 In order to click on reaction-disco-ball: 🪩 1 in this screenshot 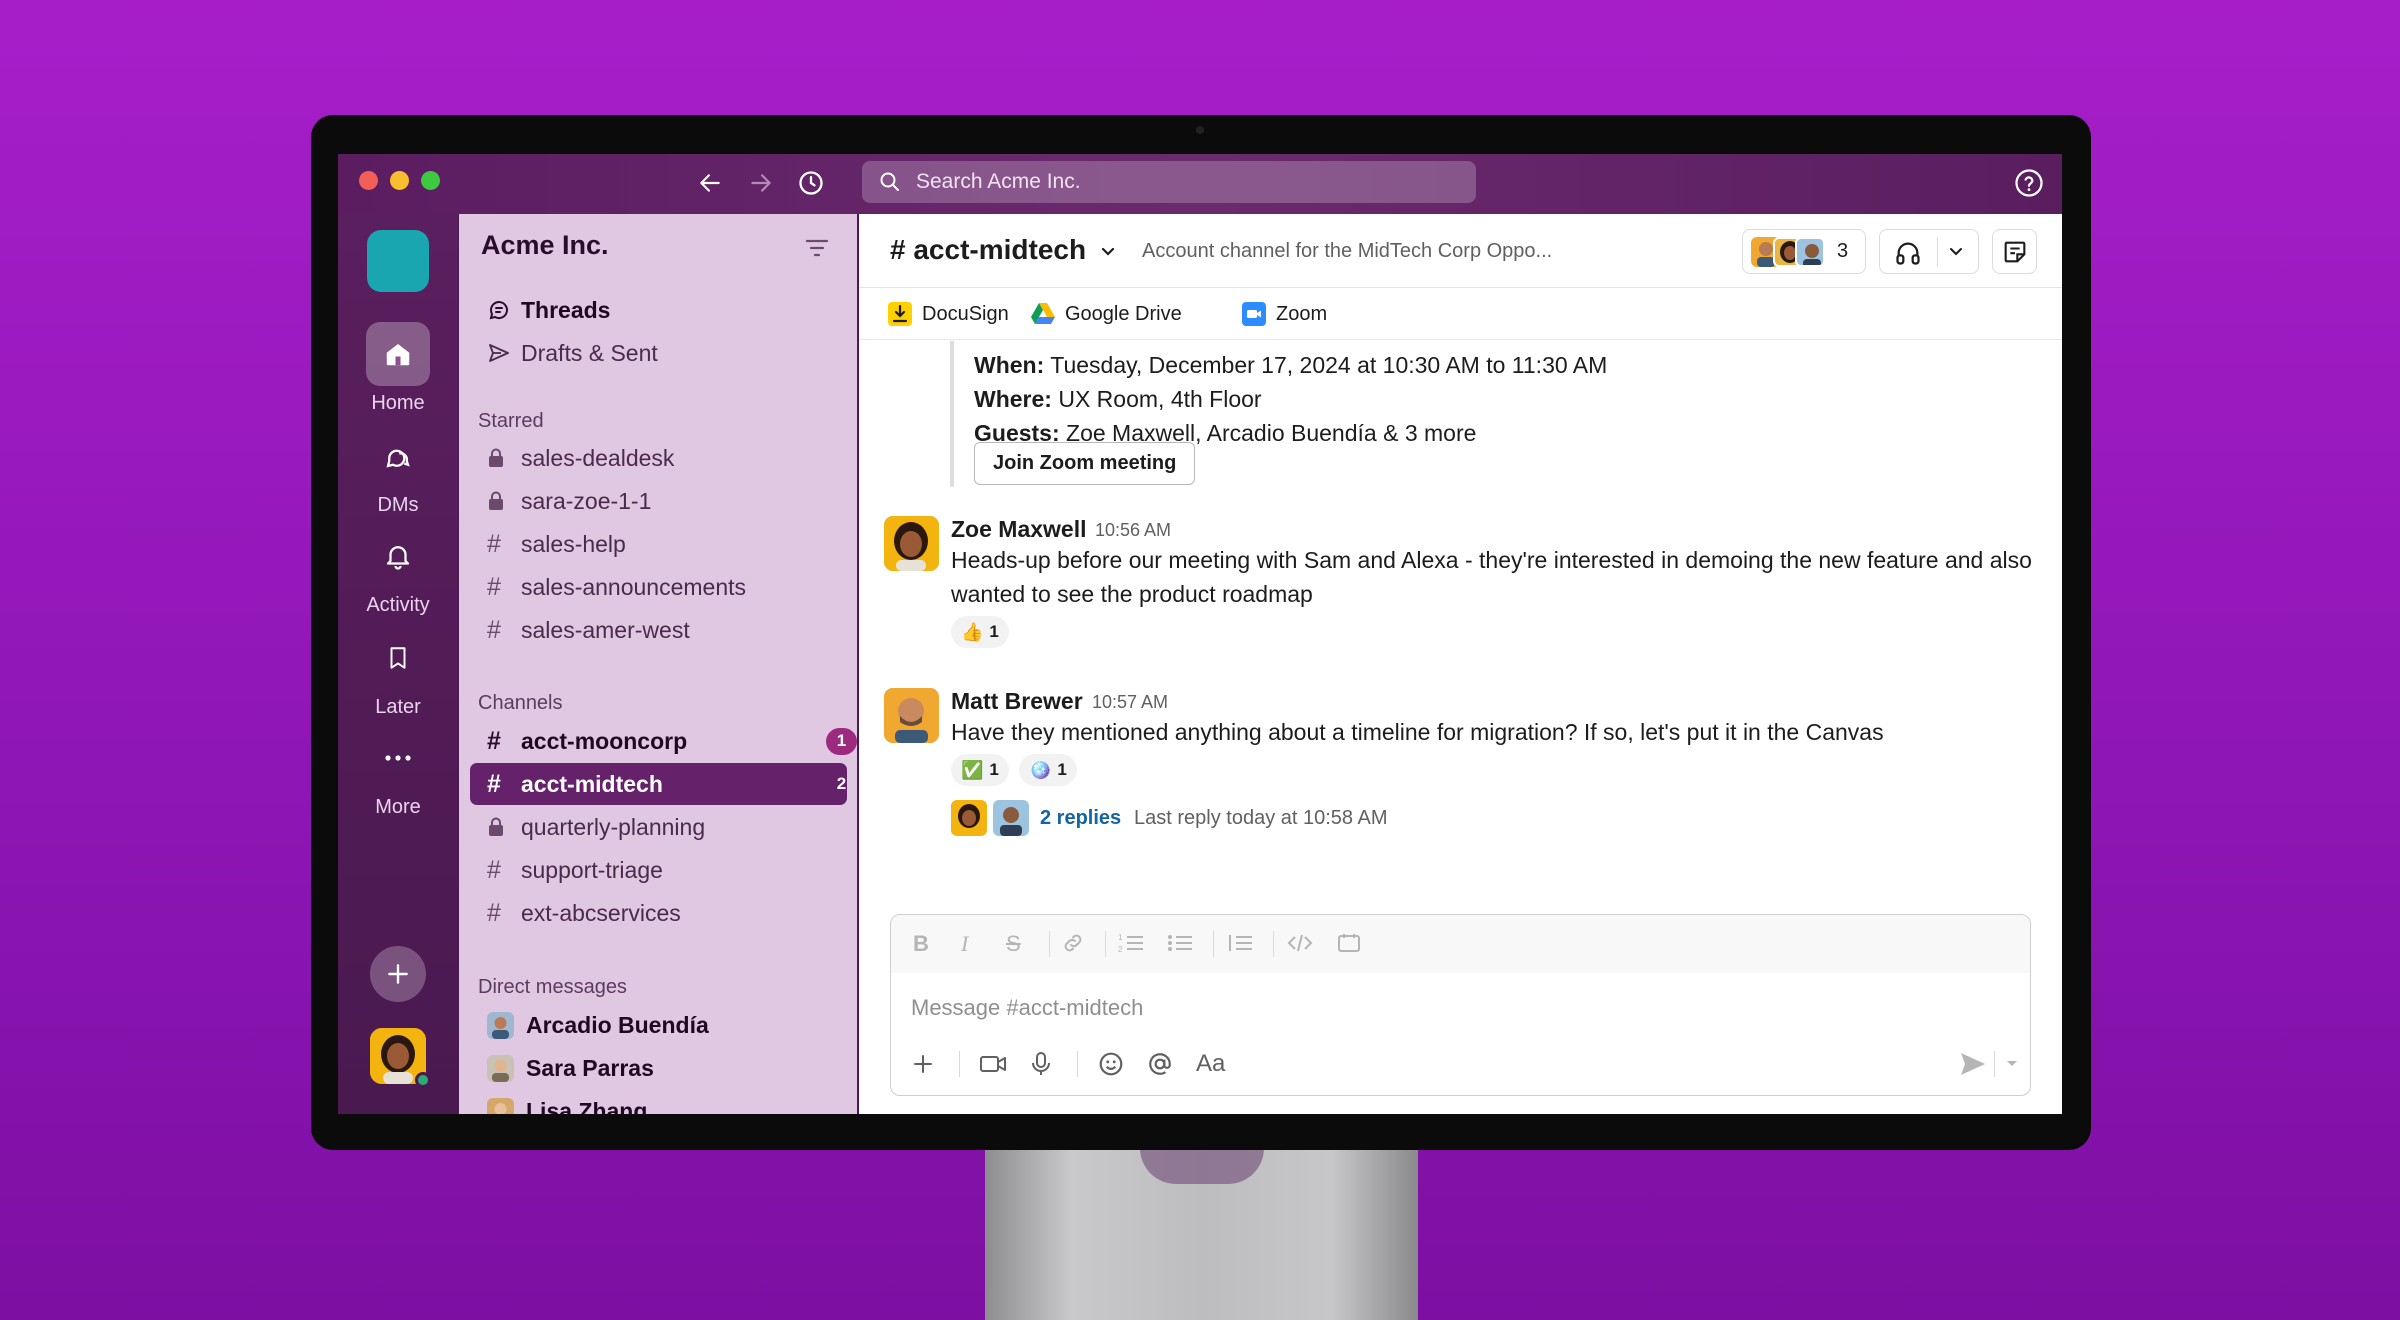, I will do `click(1048, 770)`.